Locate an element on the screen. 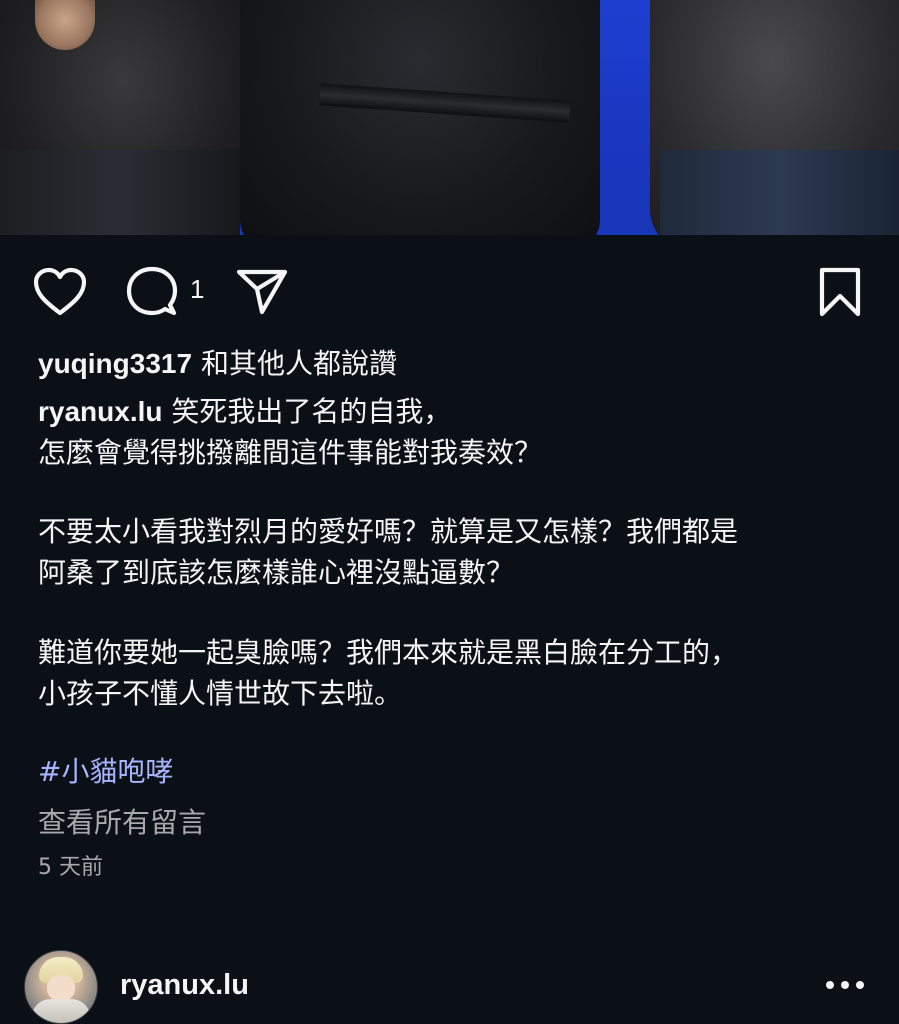 This screenshot has width=899, height=1024. photo-figure-left-legs is located at coordinates (120, 192).